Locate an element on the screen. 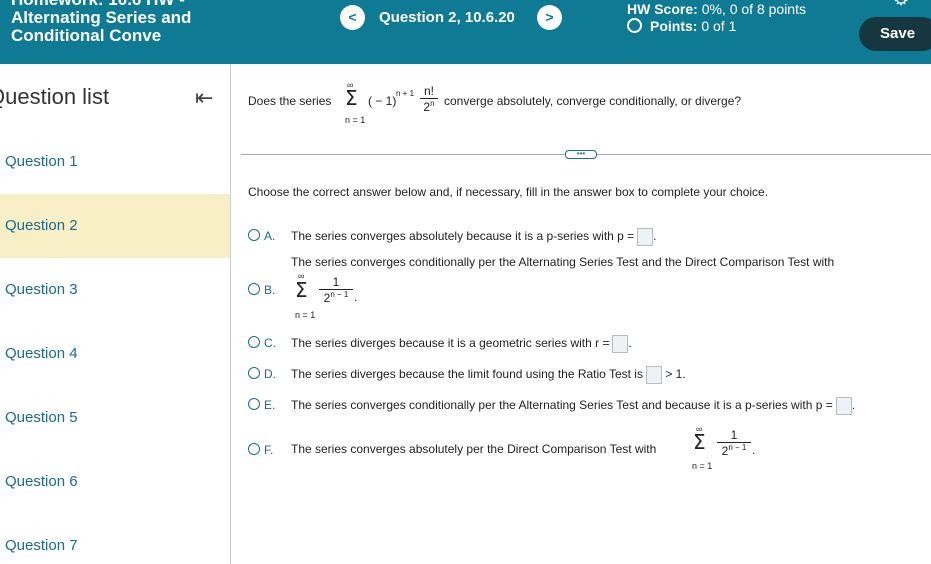 The height and width of the screenshot is (564, 931). option-f-letter: F. is located at coordinates (269, 450).